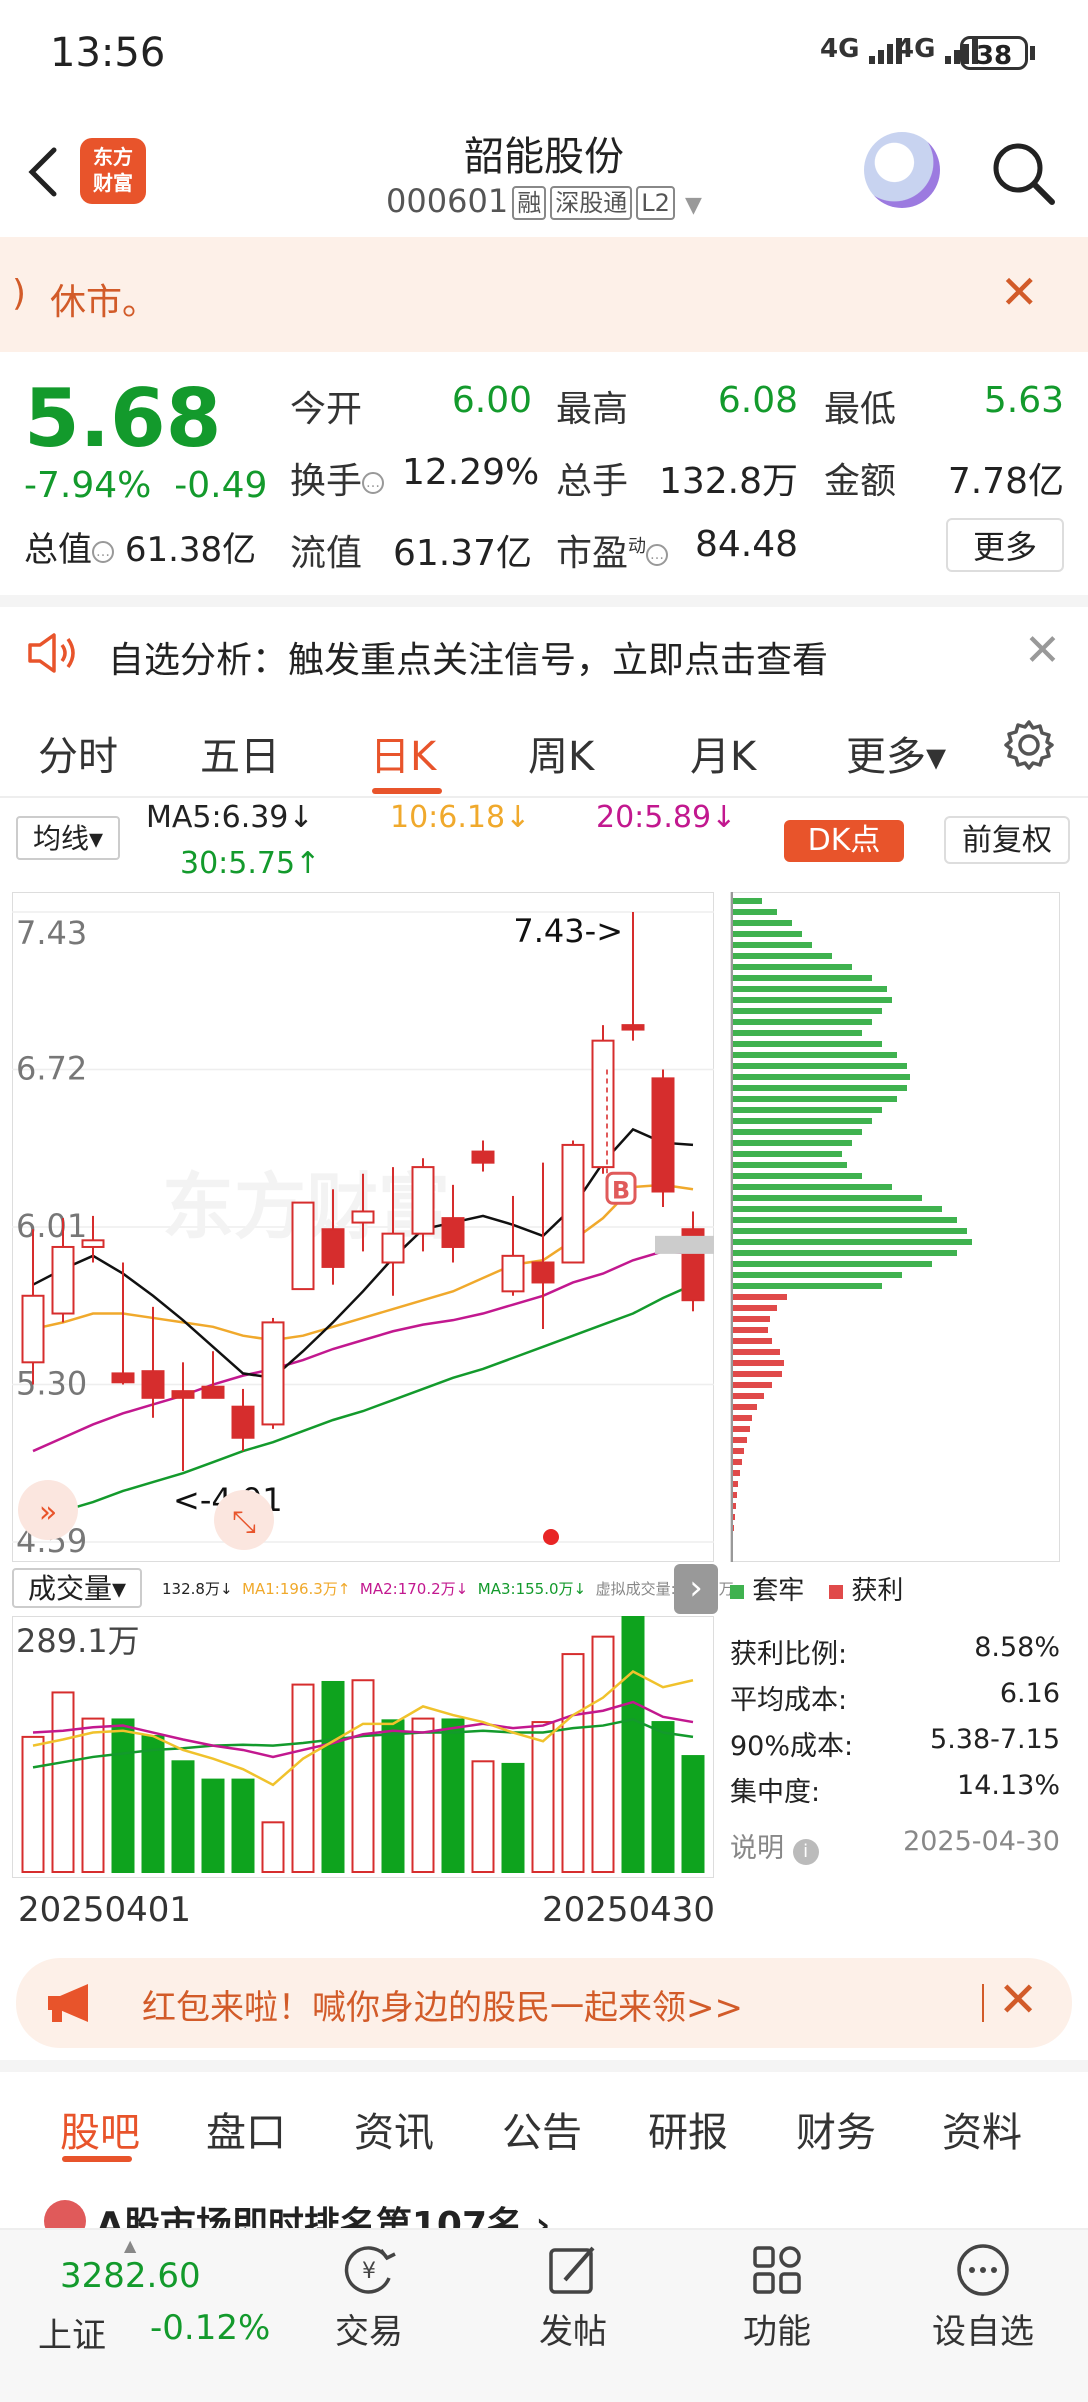  What do you see at coordinates (551, 1537) in the screenshot?
I see `today-dot` at bounding box center [551, 1537].